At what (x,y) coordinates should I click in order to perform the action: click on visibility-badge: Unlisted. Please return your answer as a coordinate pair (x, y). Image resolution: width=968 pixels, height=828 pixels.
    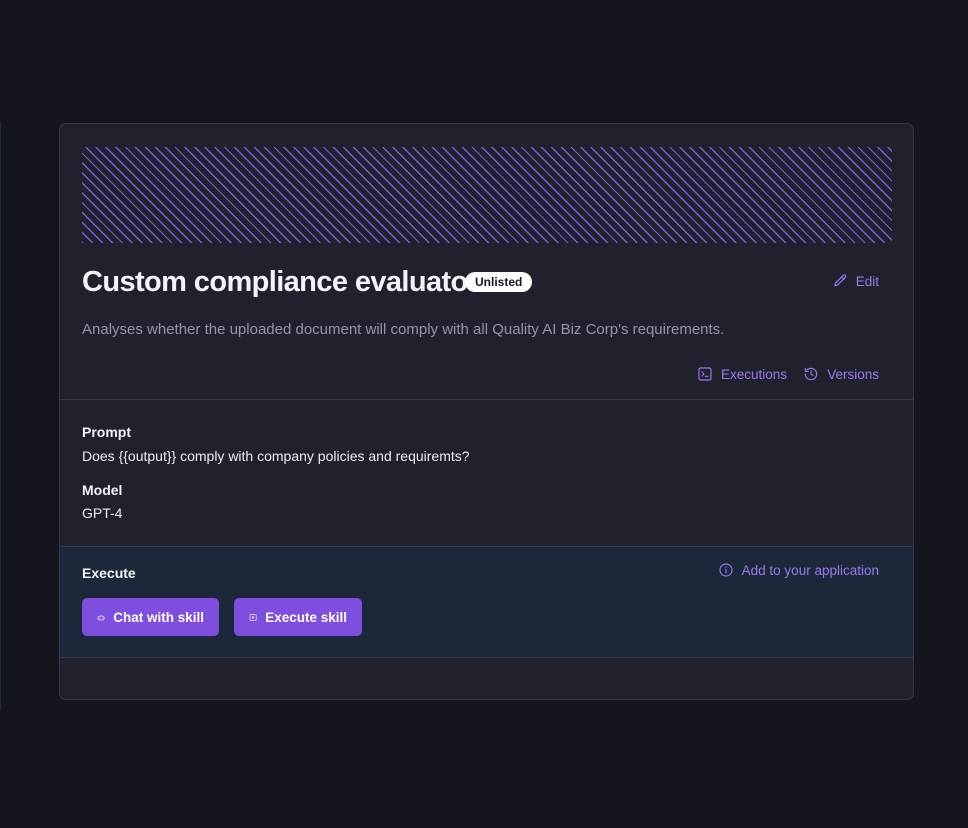
    Looking at the image, I should click on (499, 282).